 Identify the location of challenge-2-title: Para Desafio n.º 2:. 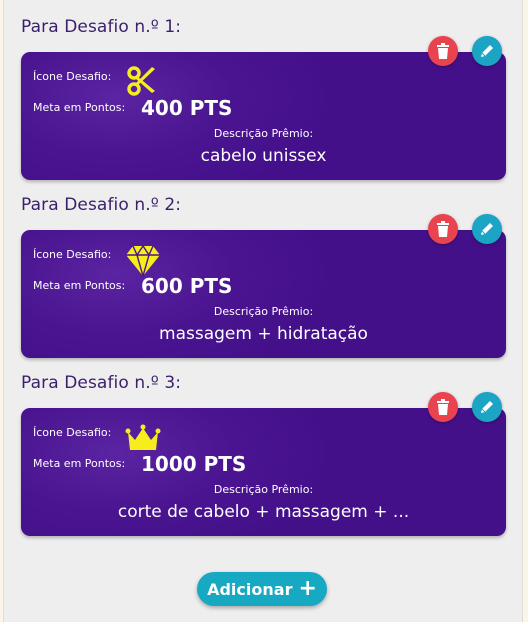
(101, 205).